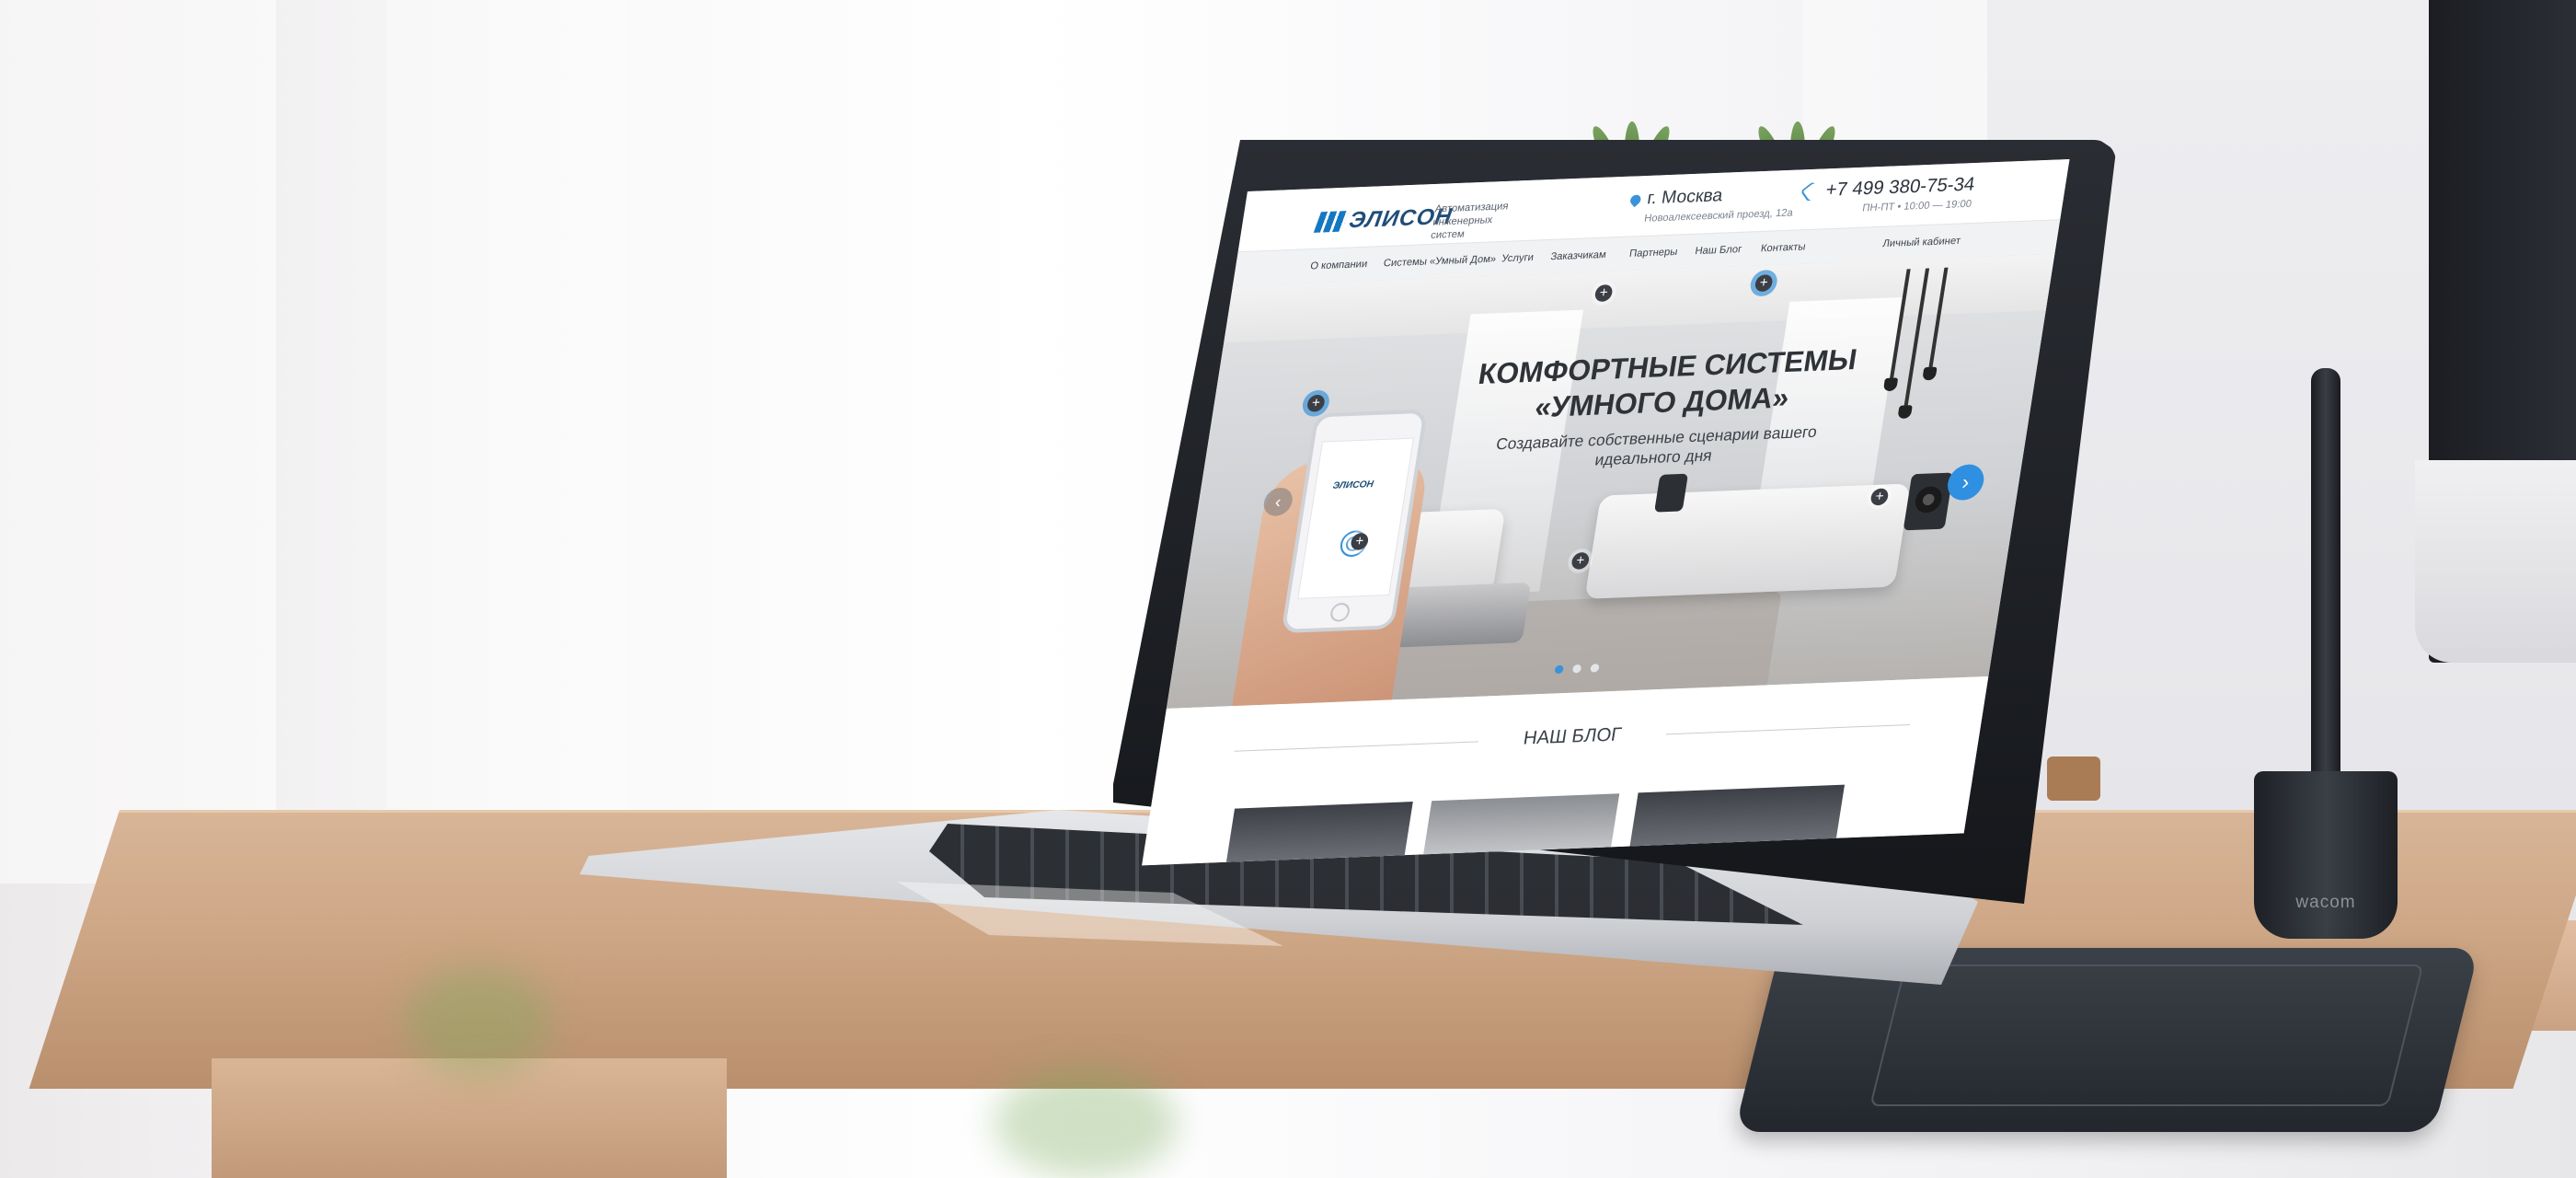 The width and height of the screenshot is (2576, 1178). What do you see at coordinates (1916, 206) in the screenshot?
I see `working-hours: ПН-ПТ • 10:00 — 19:00` at bounding box center [1916, 206].